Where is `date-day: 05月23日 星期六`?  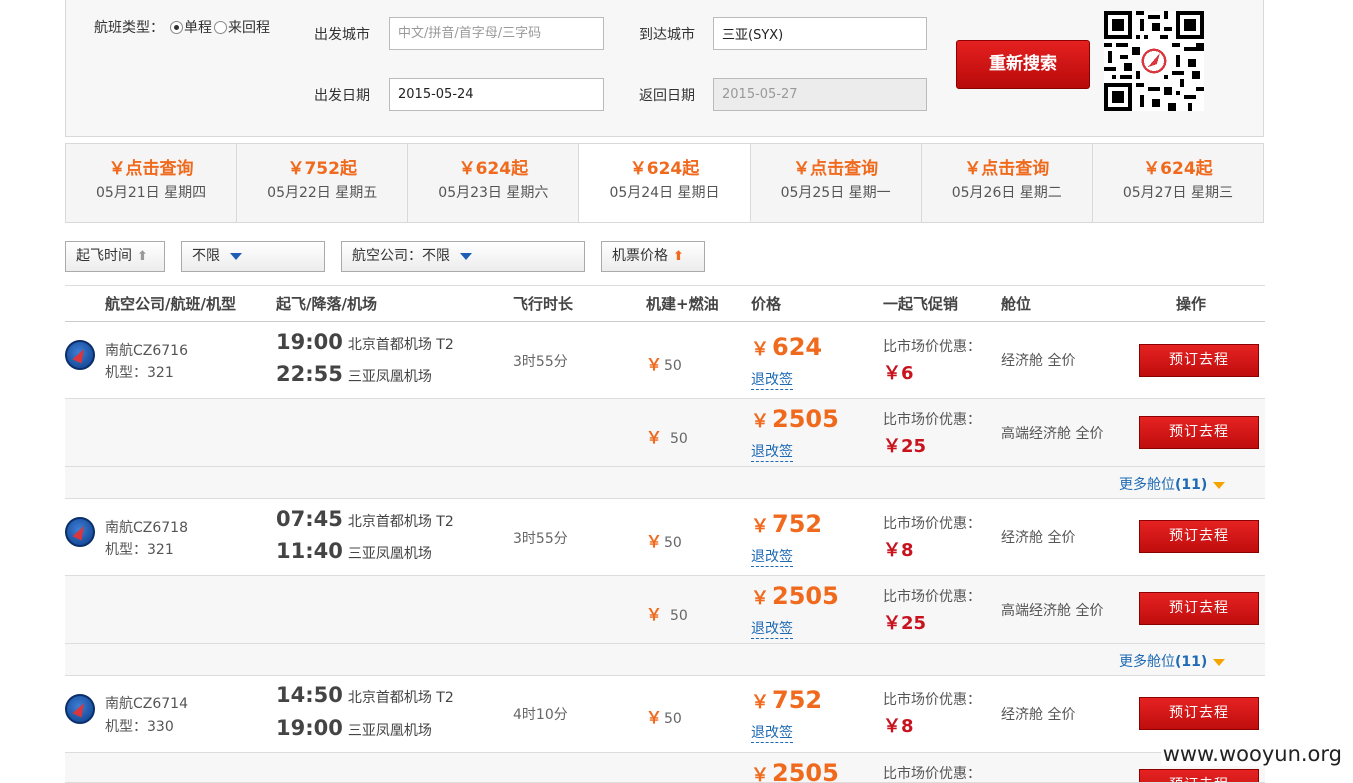
date-day: 05月23日 星期六 is located at coordinates (493, 193).